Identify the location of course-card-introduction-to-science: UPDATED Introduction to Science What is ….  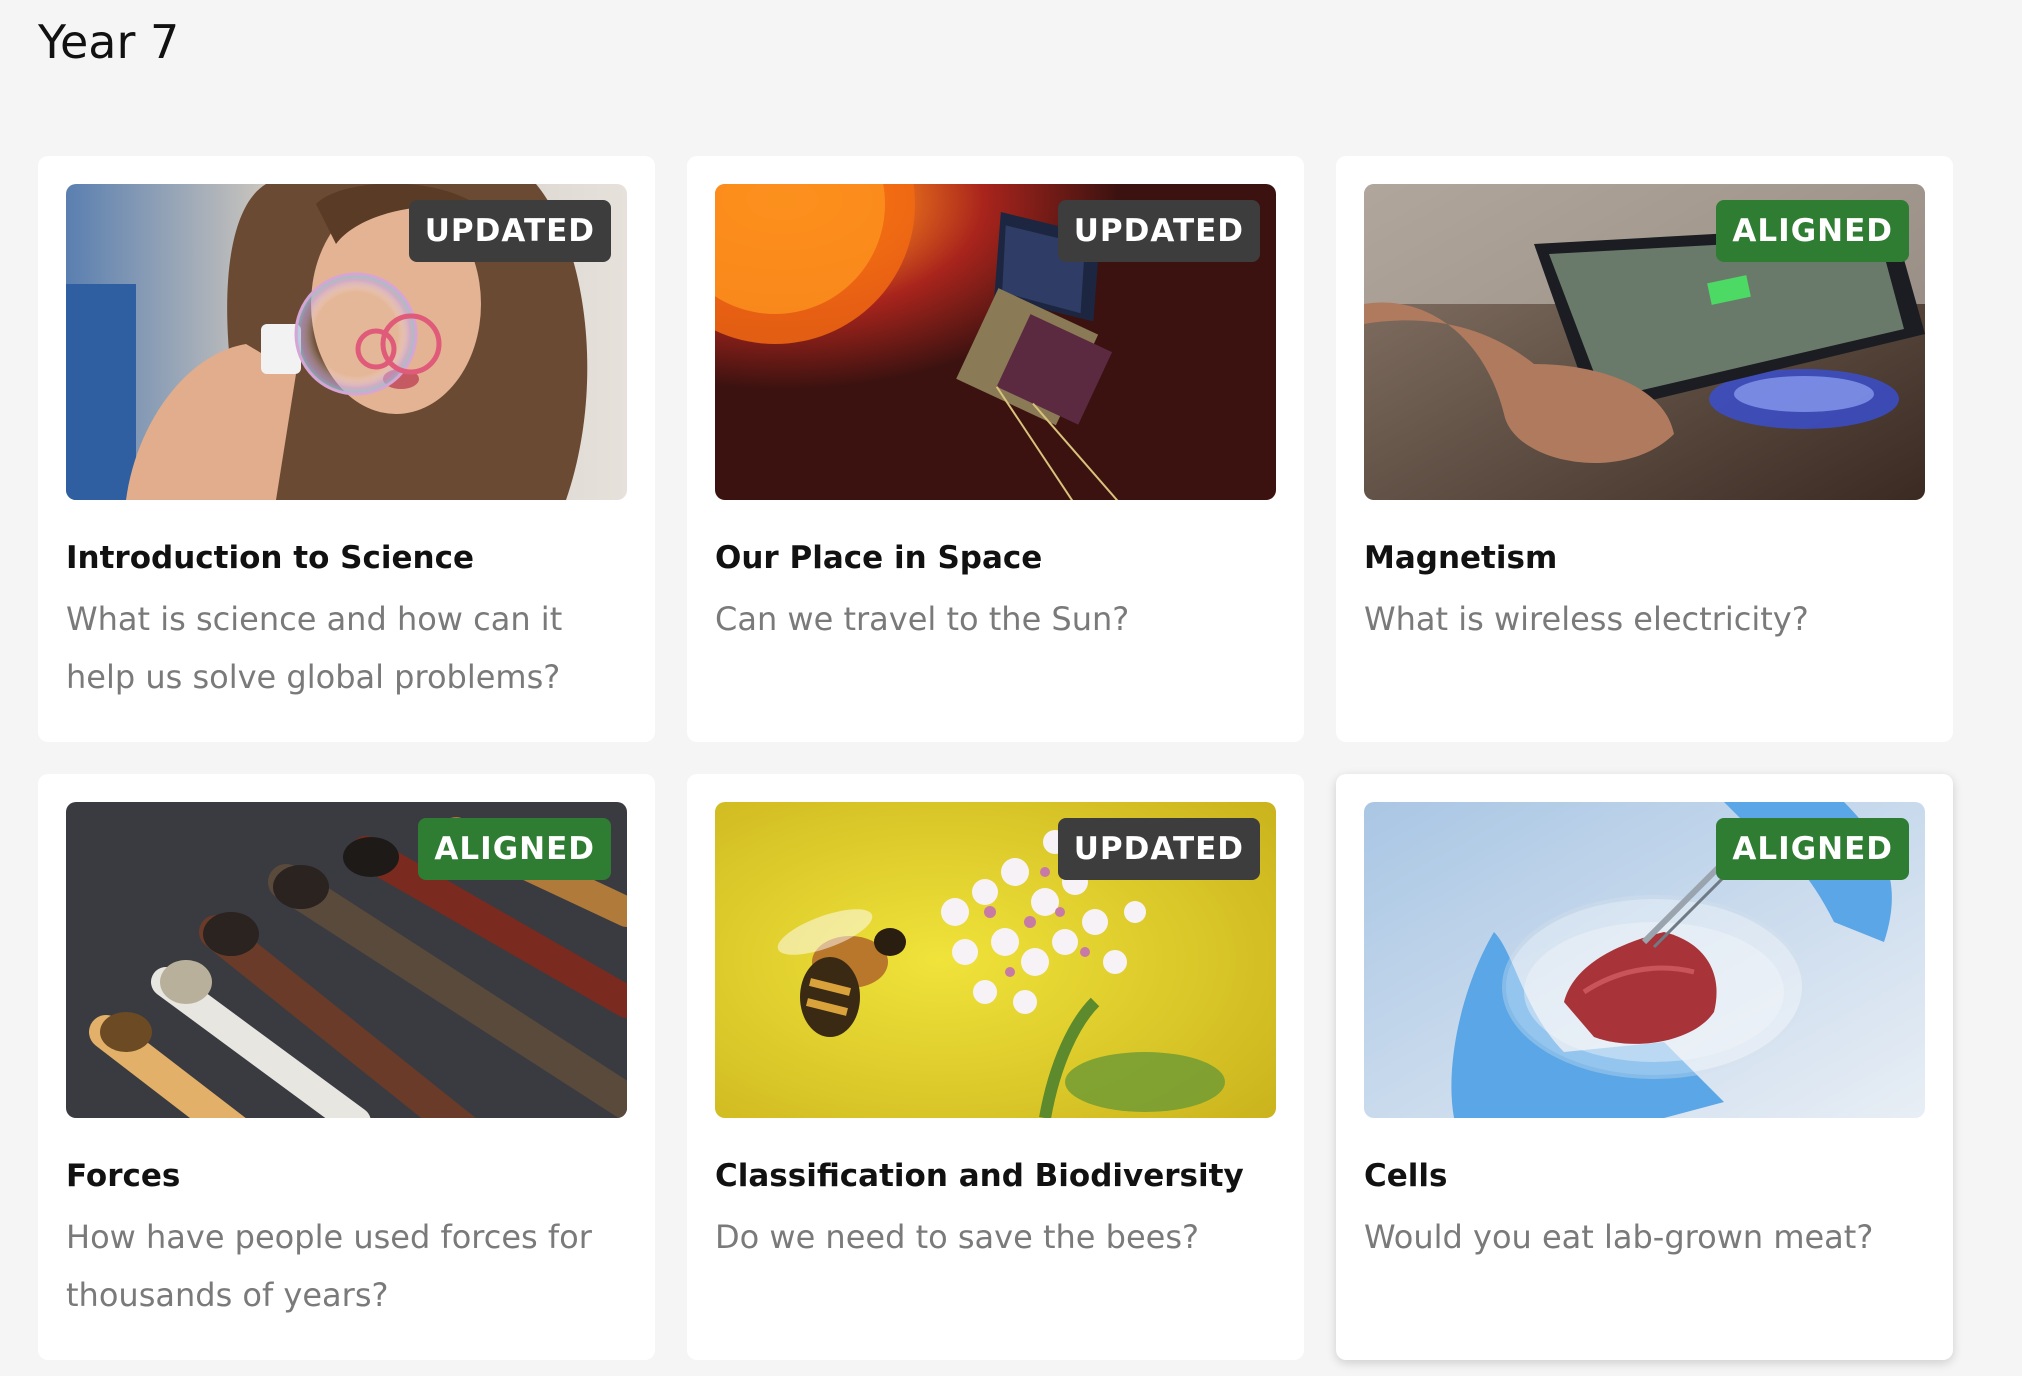
(346, 449).